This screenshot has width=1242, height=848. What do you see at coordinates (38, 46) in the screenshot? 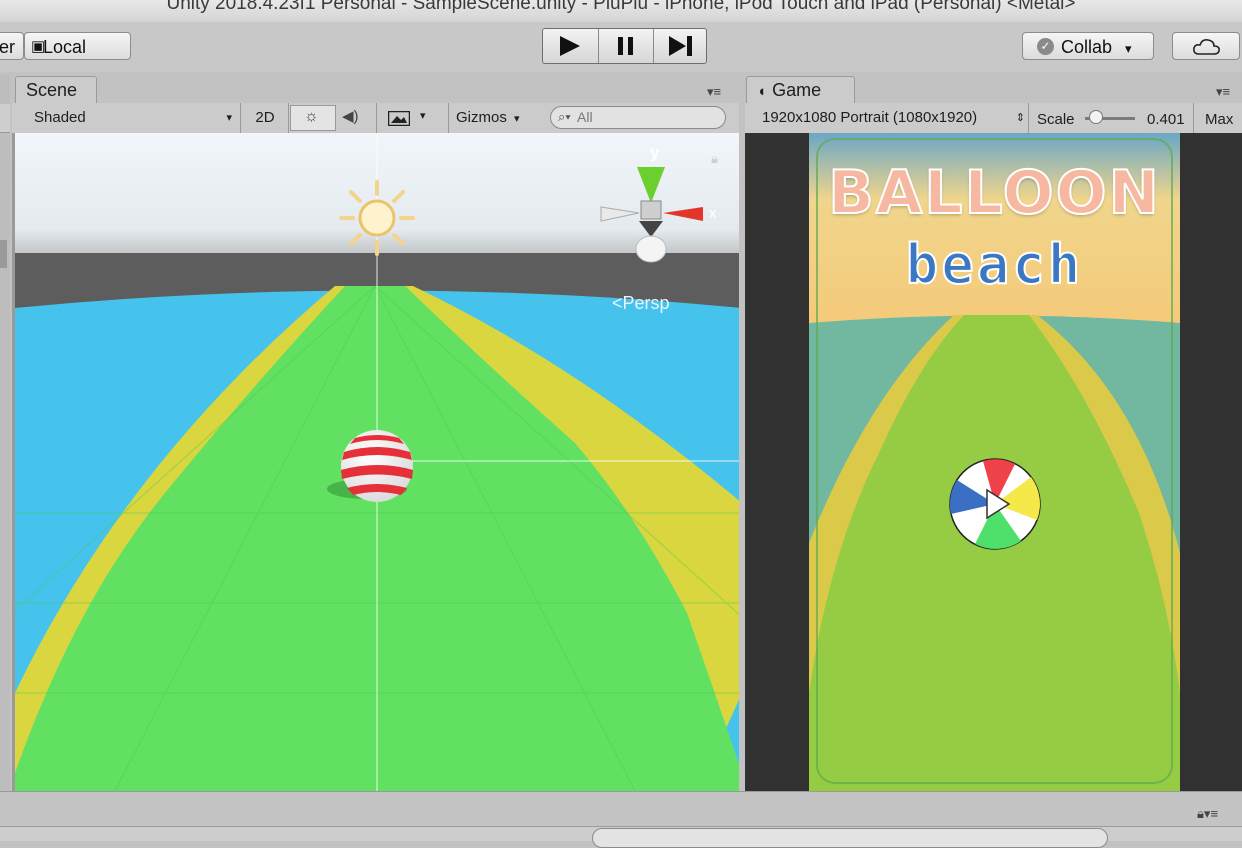
I see `cube-icon: ▣` at bounding box center [38, 46].